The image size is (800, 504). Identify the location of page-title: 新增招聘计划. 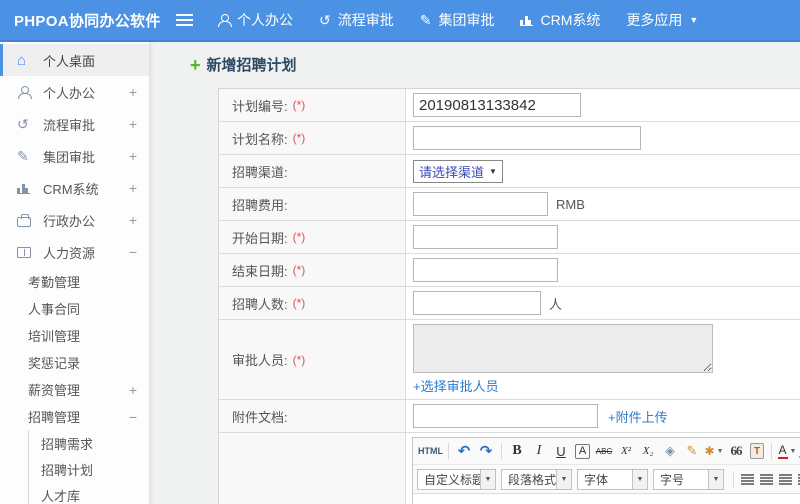
(251, 65).